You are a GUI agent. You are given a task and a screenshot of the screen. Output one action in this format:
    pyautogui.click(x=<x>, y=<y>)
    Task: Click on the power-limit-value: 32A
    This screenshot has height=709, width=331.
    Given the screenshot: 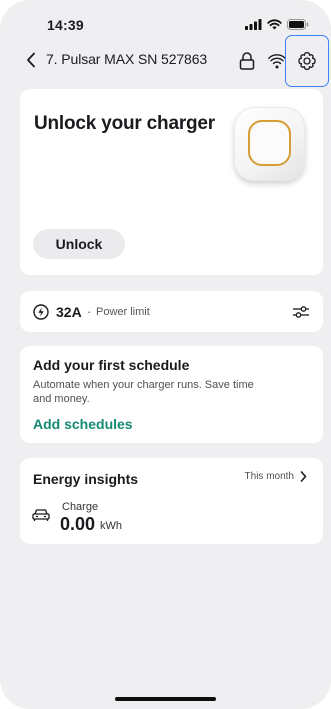 What is the action you would take?
    pyautogui.click(x=69, y=312)
    